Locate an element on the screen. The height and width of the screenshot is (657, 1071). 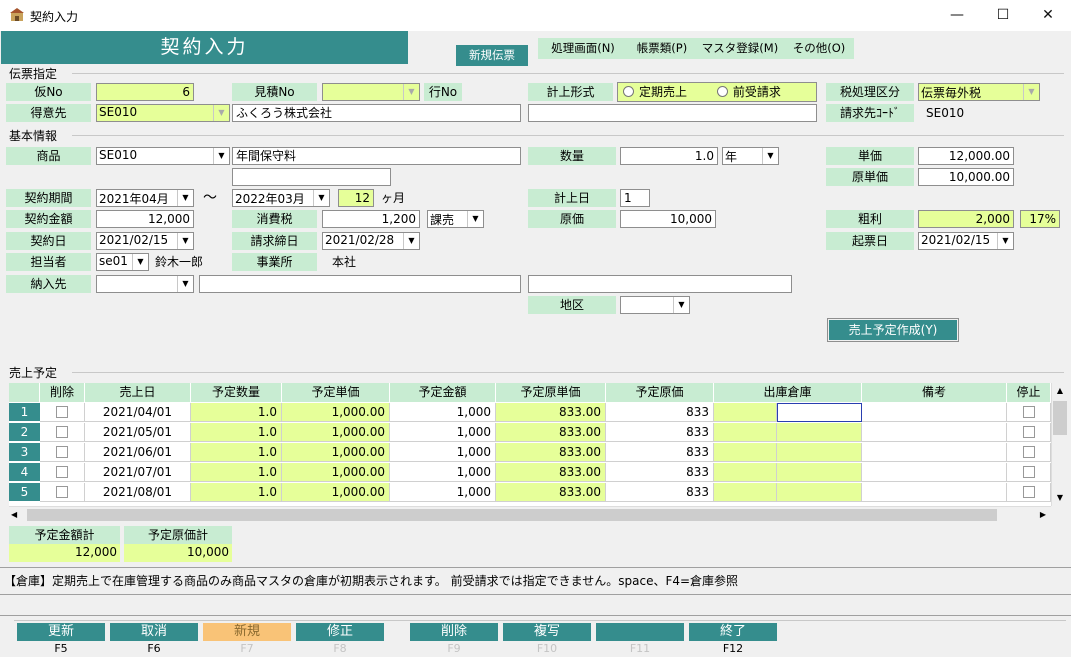
scroll-left-icon: ◀ is located at coordinates (14, 515).